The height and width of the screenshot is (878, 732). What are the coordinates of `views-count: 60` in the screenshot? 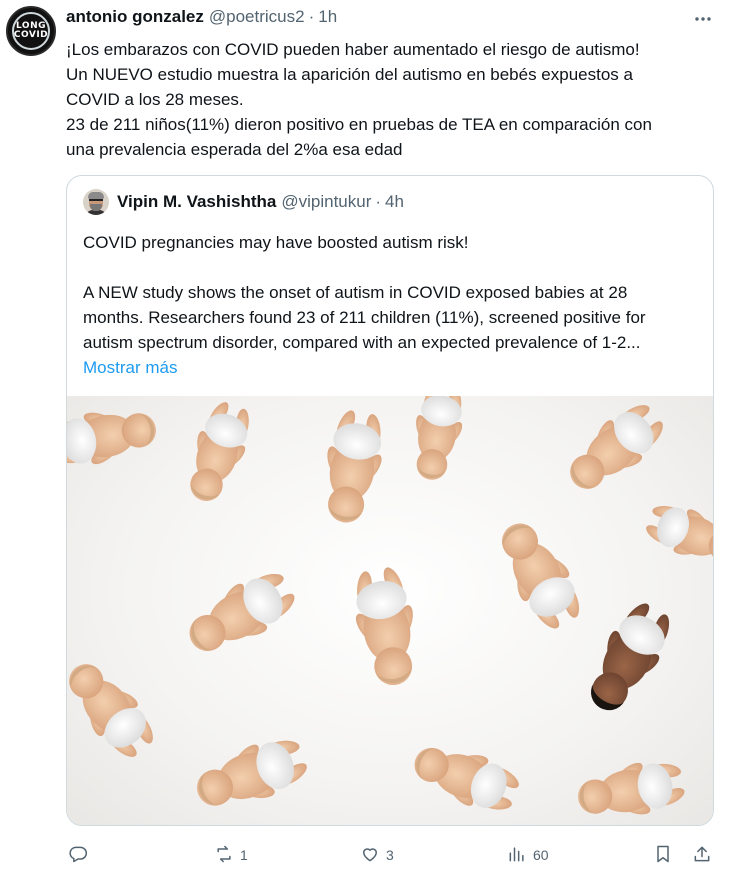 It's located at (541, 855).